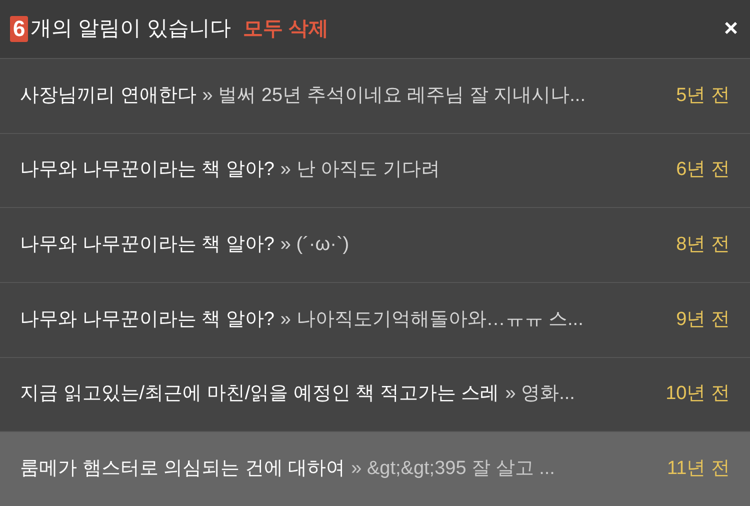 The width and height of the screenshot is (750, 506). I want to click on notification-count-text: 개의 알림이 있습니다, so click(130, 29).